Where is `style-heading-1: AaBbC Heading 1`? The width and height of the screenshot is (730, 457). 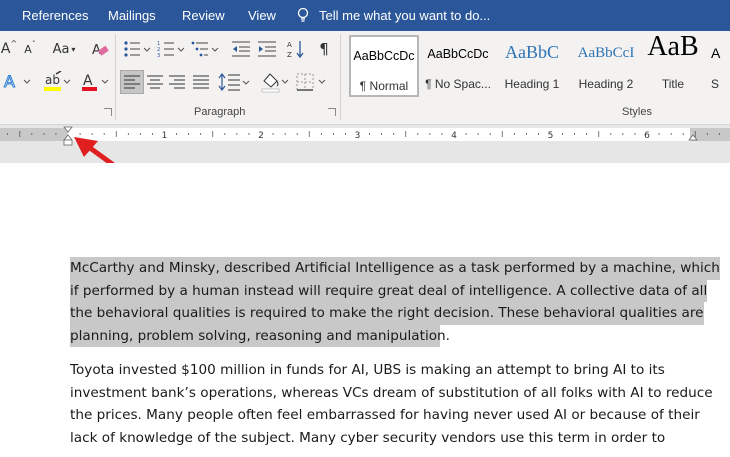
style-heading-1: AaBbC Heading 1 is located at coordinates (532, 66).